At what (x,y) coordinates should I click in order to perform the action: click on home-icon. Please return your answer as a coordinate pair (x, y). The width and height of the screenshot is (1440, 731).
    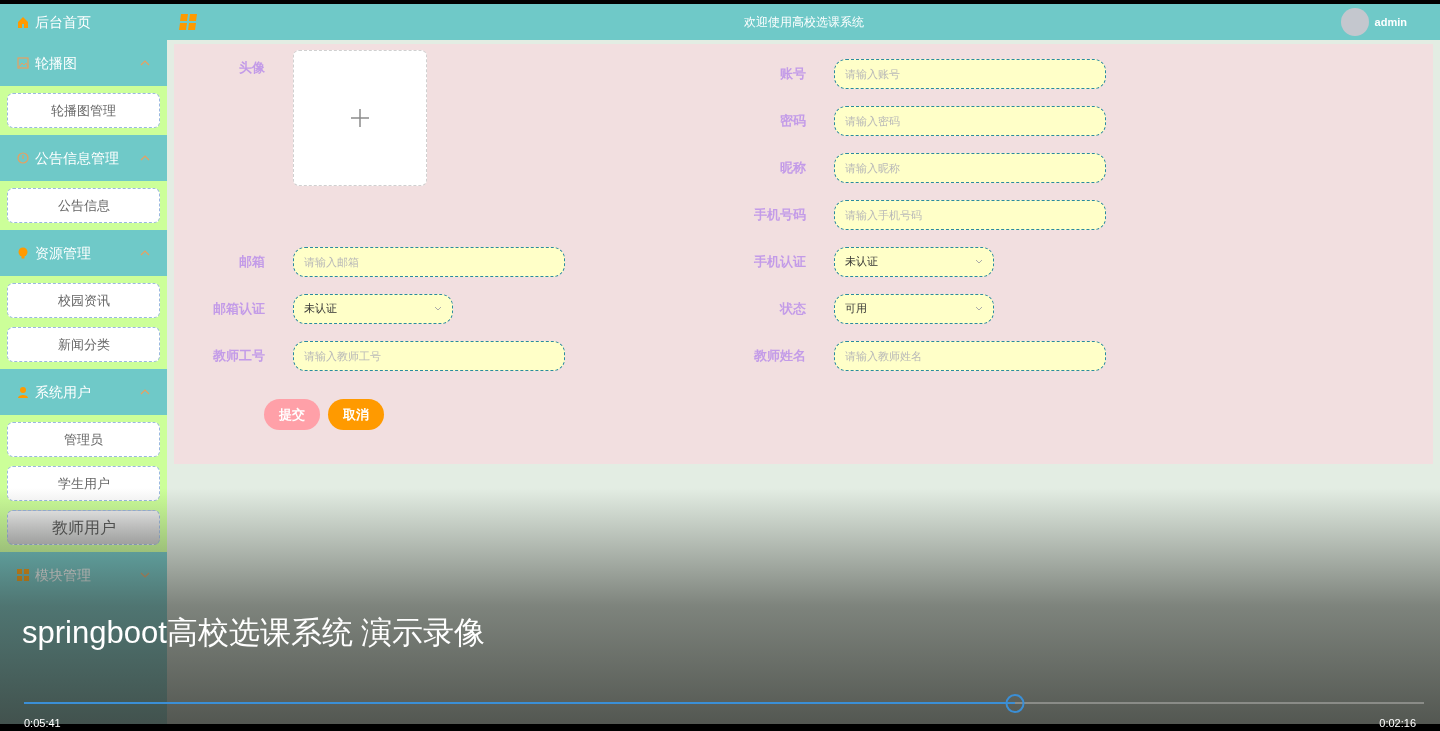
    Looking at the image, I should click on (23, 22).